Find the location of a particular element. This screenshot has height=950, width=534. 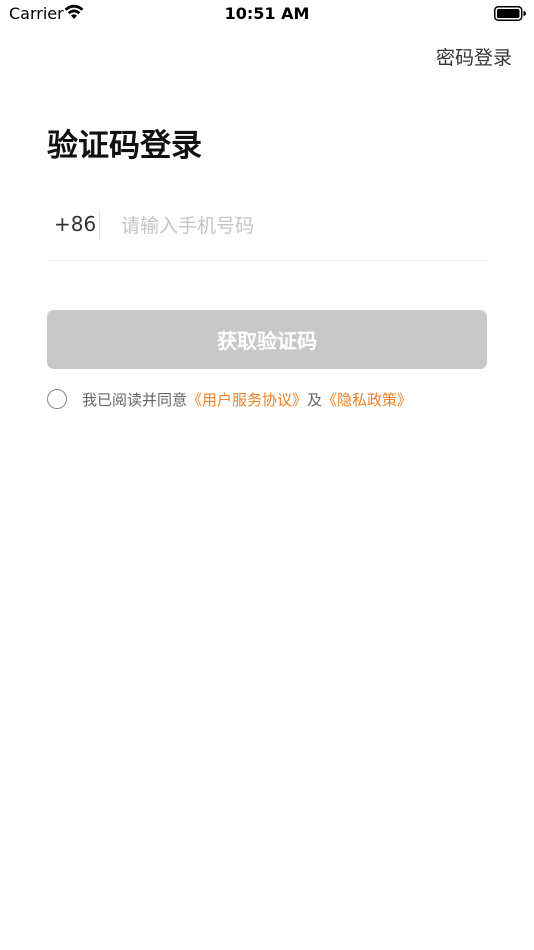

battery-icon is located at coordinates (510, 16).